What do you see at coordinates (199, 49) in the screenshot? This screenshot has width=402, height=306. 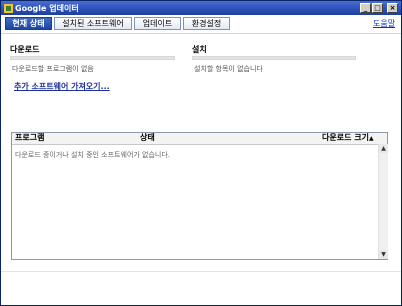 I see `install-heading: 설치` at bounding box center [199, 49].